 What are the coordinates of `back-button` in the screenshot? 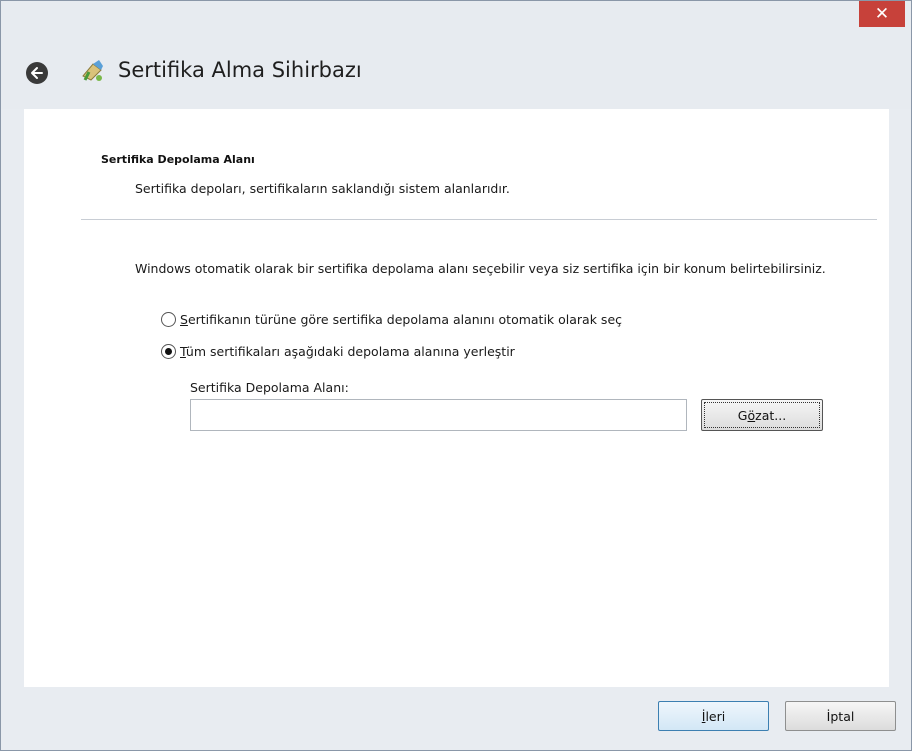 It's located at (37, 73).